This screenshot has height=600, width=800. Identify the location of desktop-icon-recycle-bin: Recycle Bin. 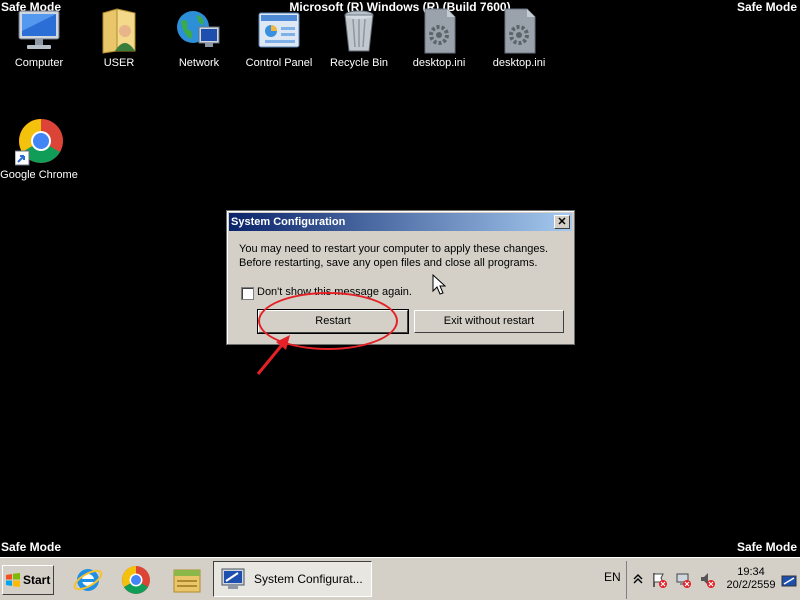
(359, 34).